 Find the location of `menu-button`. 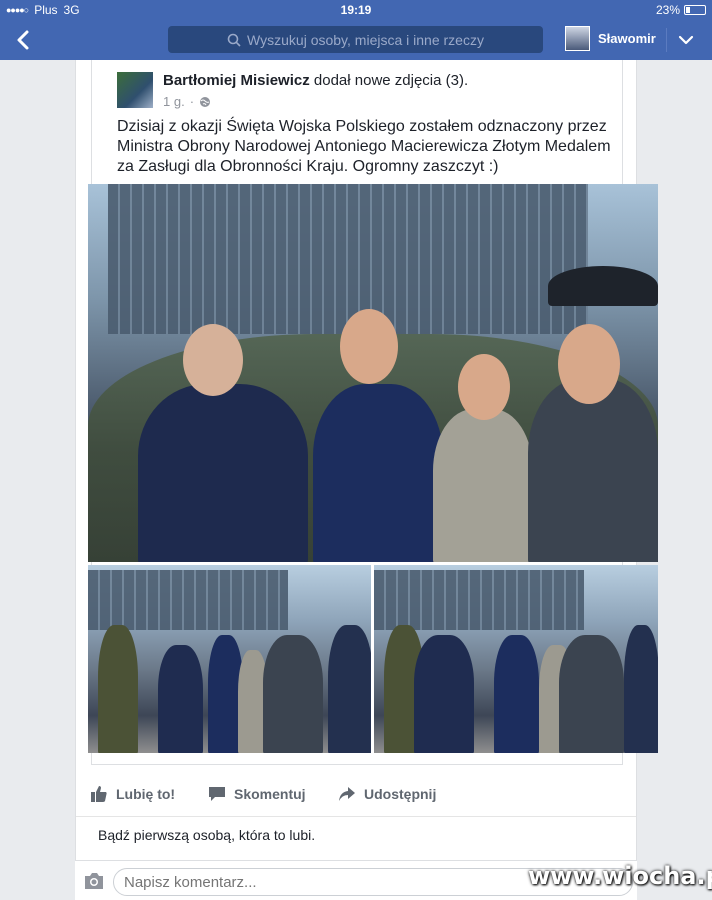

menu-button is located at coordinates (686, 40).